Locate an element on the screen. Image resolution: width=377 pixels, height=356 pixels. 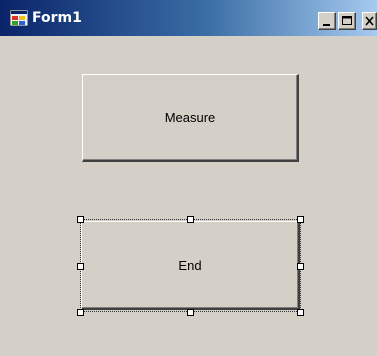
minimize-button is located at coordinates (327, 21).